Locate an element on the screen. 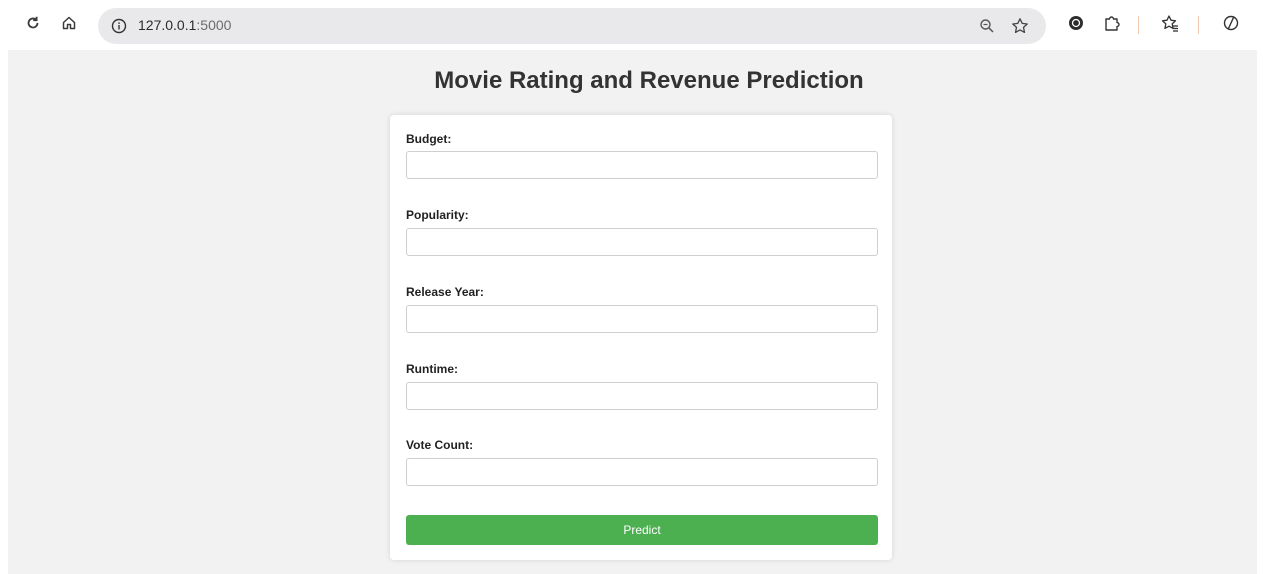 Image resolution: width=1263 pixels, height=574 pixels. runtime-label: Runtime: is located at coordinates (432, 369).